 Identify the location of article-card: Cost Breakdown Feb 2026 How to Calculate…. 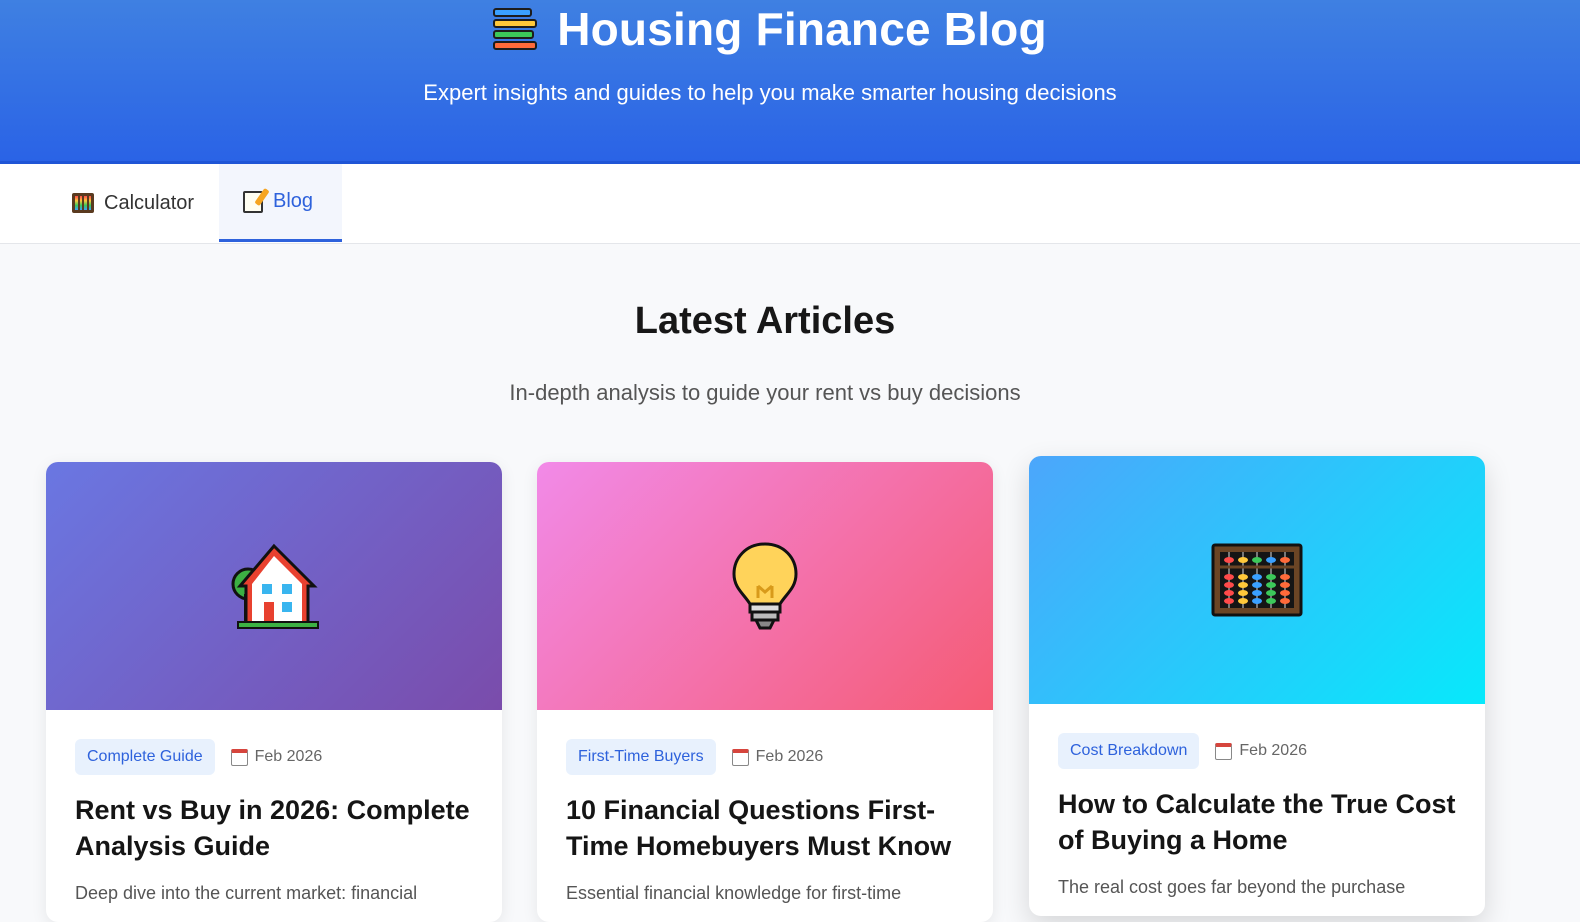
(1257, 686).